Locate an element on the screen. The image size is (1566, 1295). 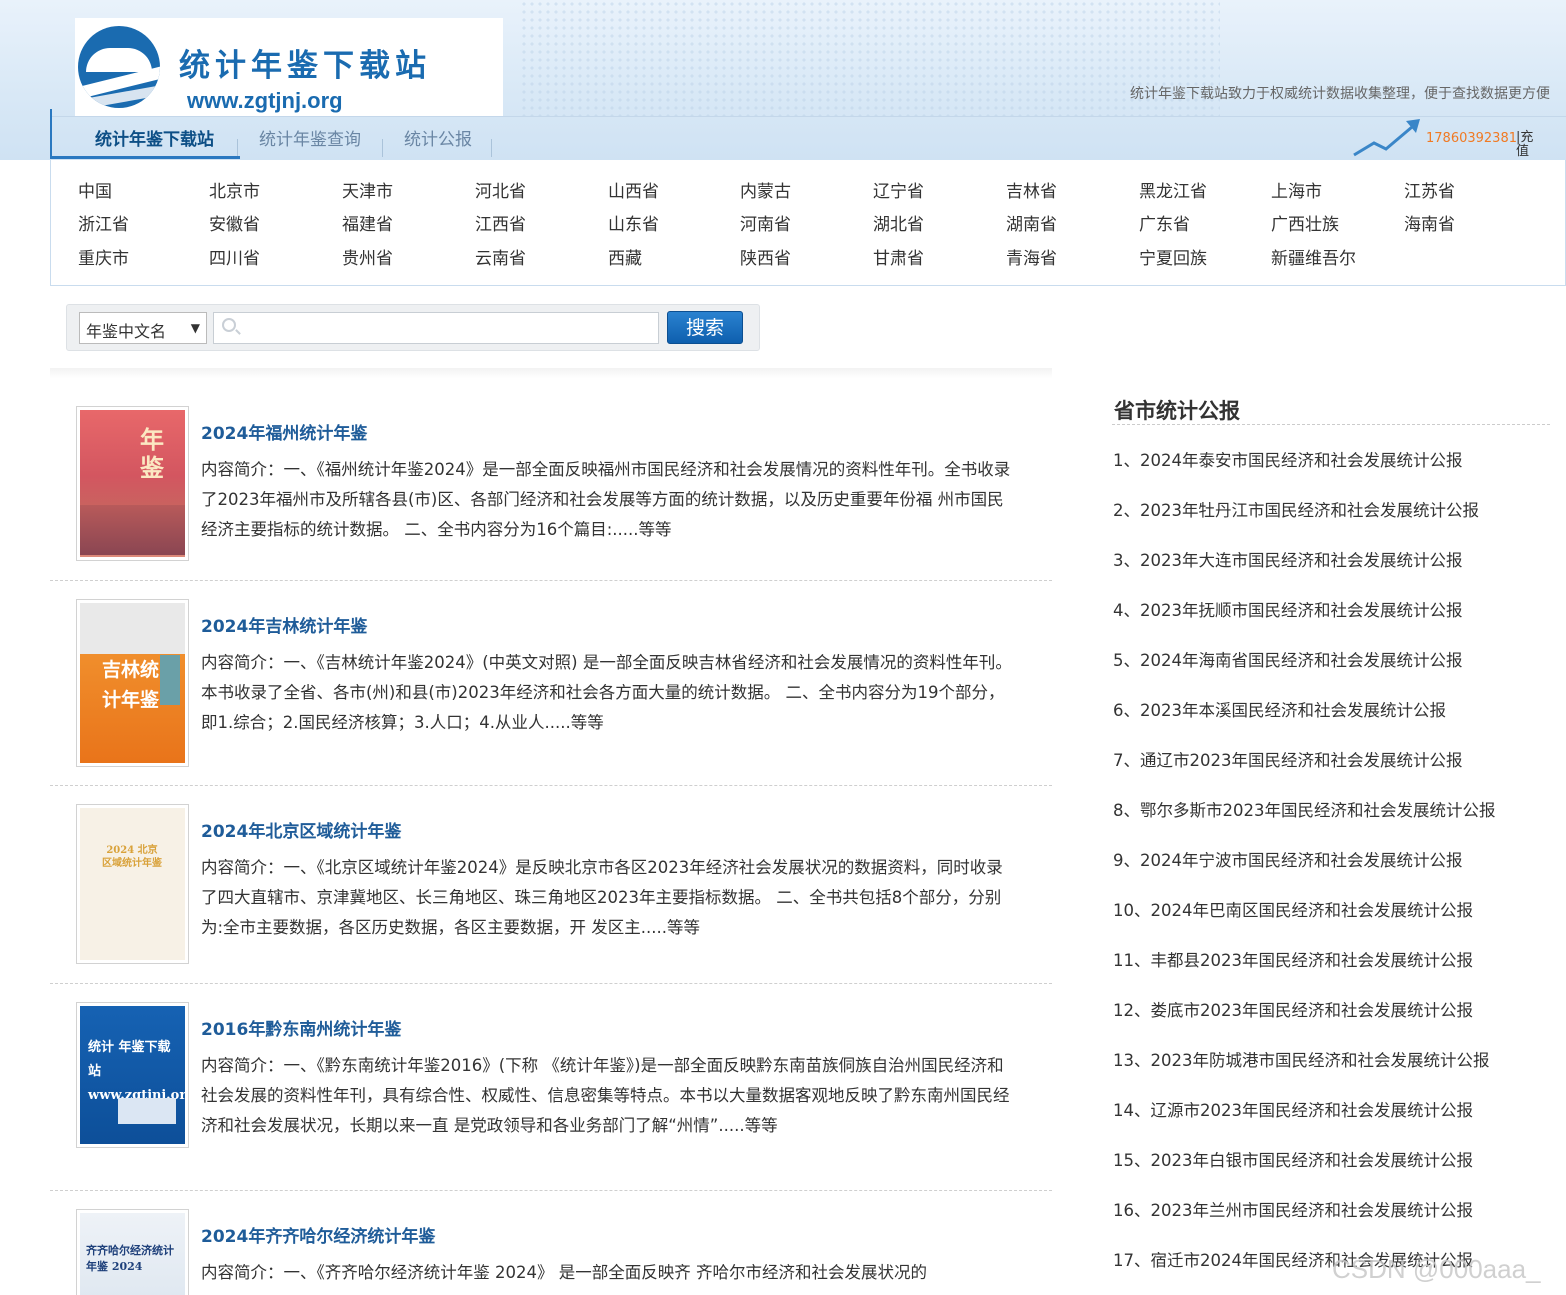
bulletin-link: 16、2023年兰州市国民经济和社会发展统计公报 is located at coordinates (1293, 1209).